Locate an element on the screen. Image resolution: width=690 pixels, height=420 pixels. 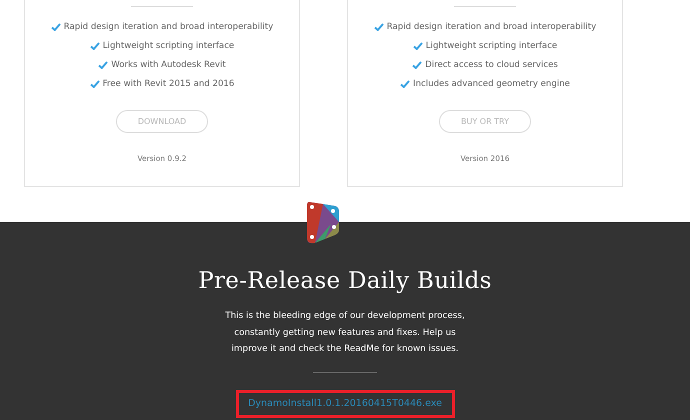
feature-text: Includes advanced geometry engine is located at coordinates (491, 83).